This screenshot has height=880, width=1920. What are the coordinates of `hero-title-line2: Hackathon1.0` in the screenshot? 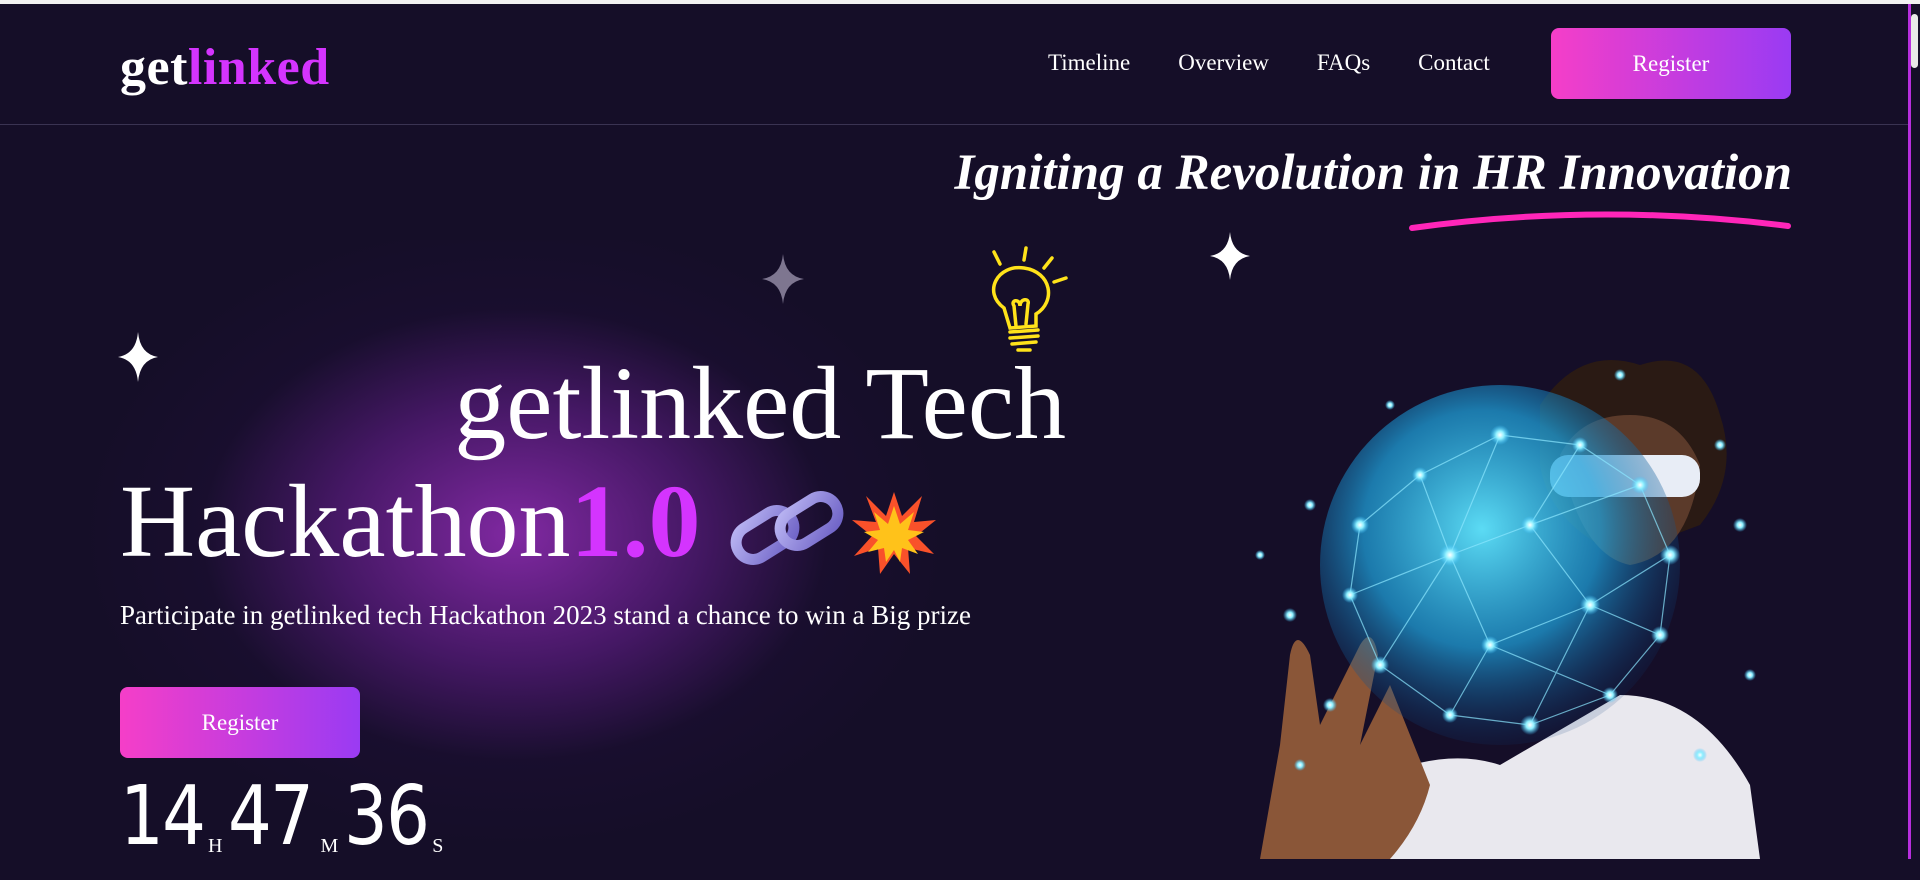 It's located at (410, 522).